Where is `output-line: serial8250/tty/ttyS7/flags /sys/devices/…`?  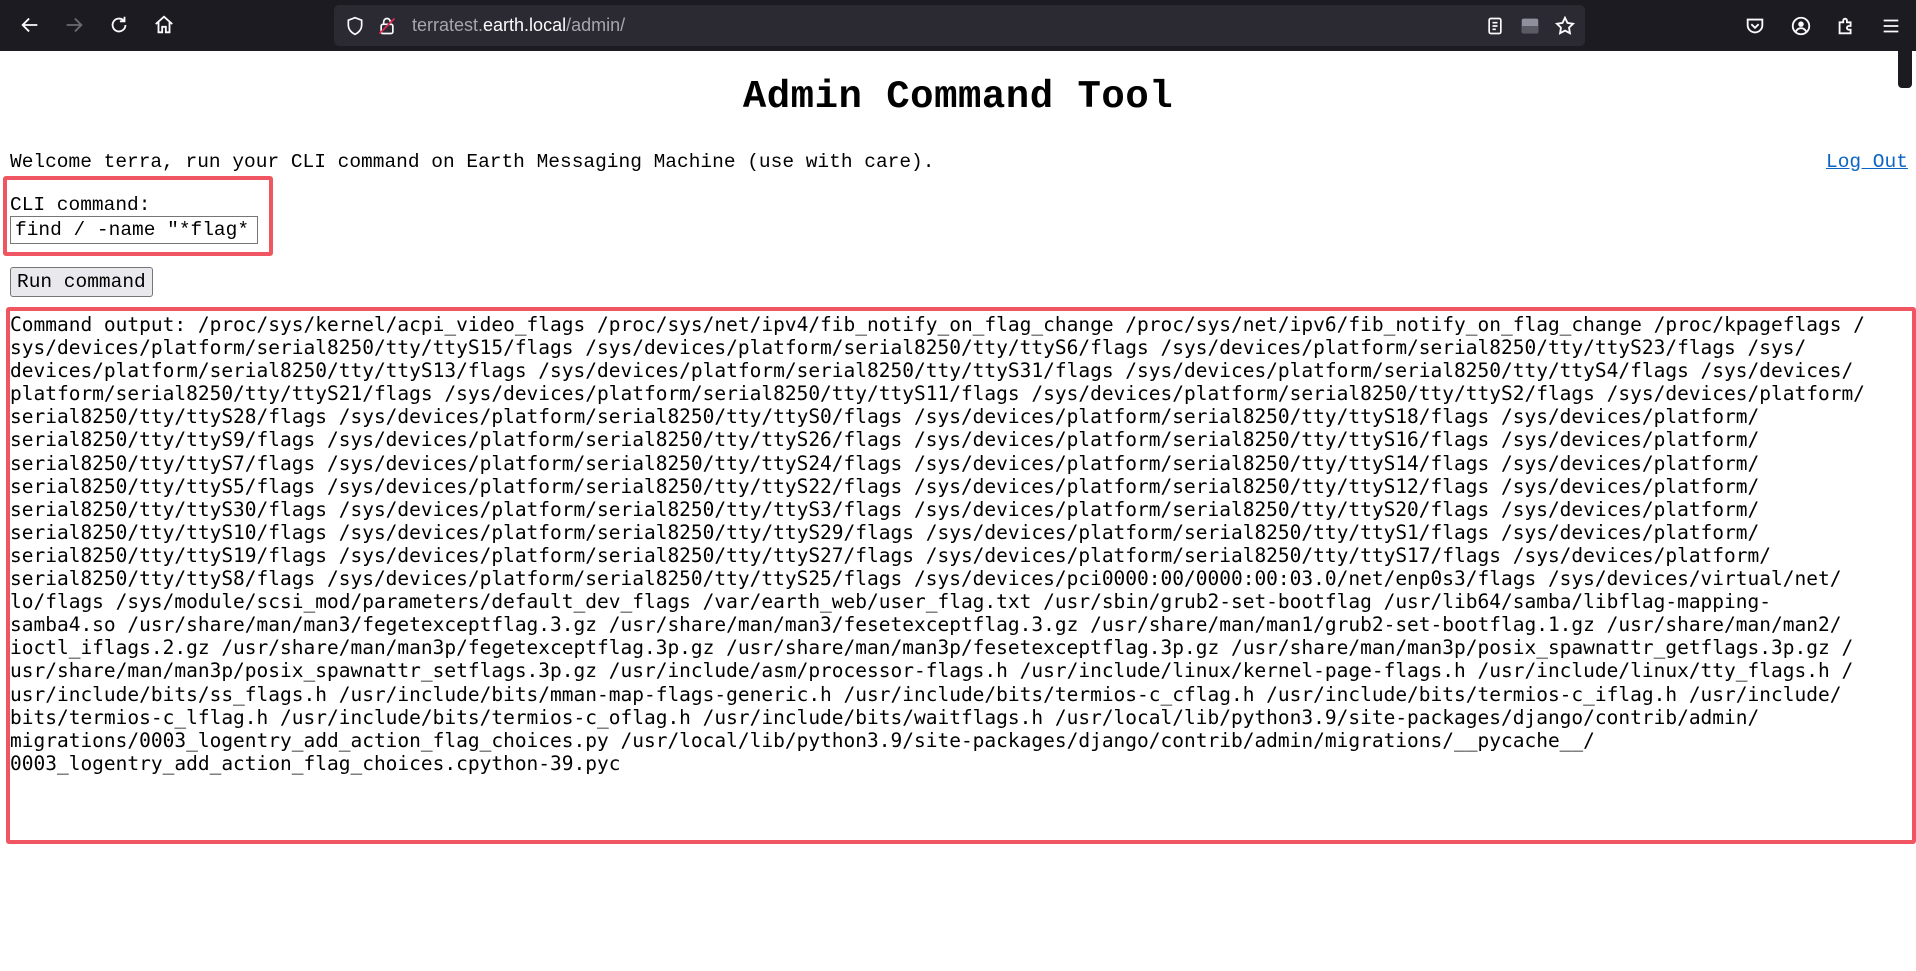 output-line: serial8250/tty/ttyS7/flags /sys/devices/… is located at coordinates (885, 463).